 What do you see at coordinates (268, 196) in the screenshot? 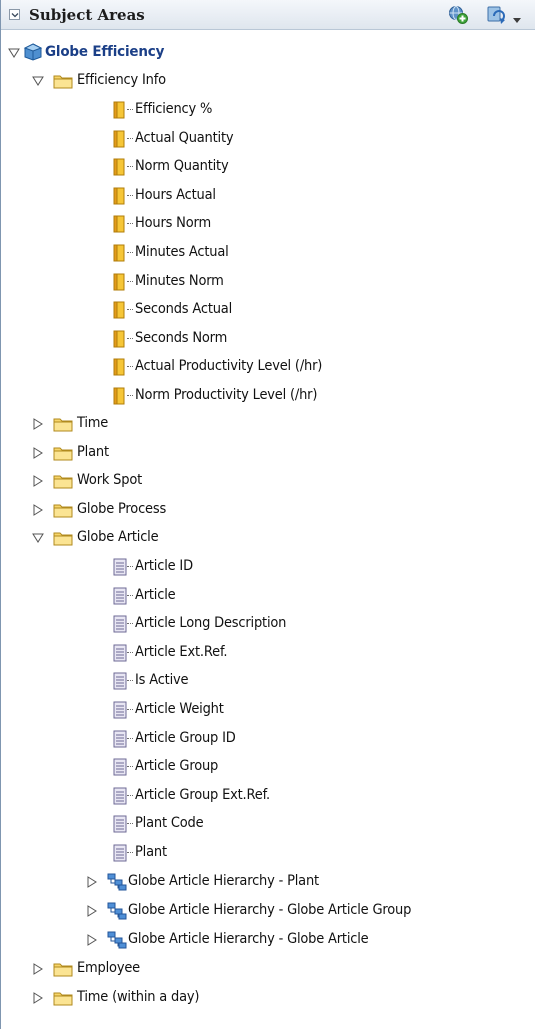
I see `column-item: Hours Actual` at bounding box center [268, 196].